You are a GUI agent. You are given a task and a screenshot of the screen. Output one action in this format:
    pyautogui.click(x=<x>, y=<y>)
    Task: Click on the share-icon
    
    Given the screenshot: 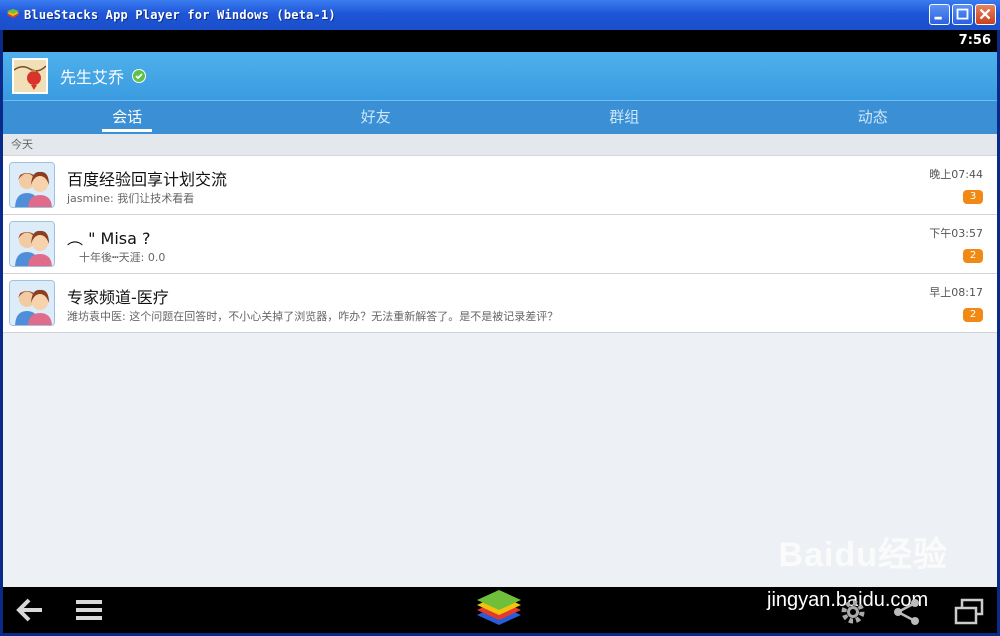 What is the action you would take?
    pyautogui.click(x=907, y=612)
    